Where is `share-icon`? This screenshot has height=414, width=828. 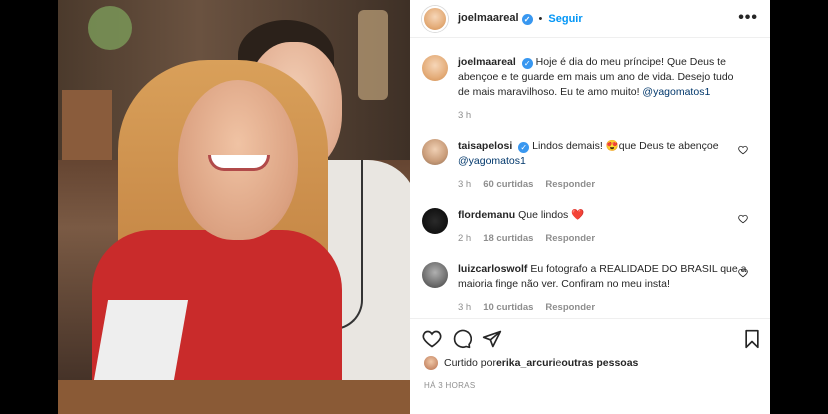
share-icon is located at coordinates (492, 339).